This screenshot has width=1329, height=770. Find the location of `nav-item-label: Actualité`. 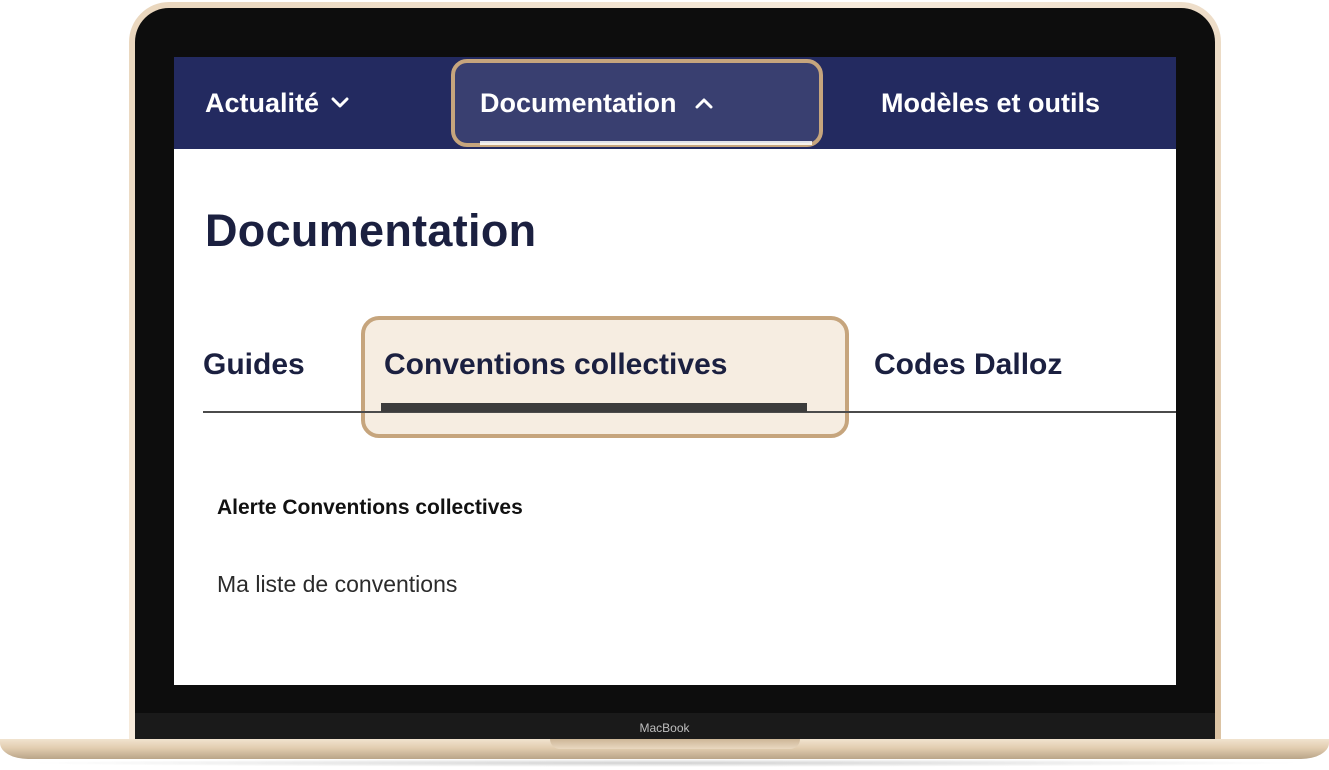

nav-item-label: Actualité is located at coordinates (262, 102).